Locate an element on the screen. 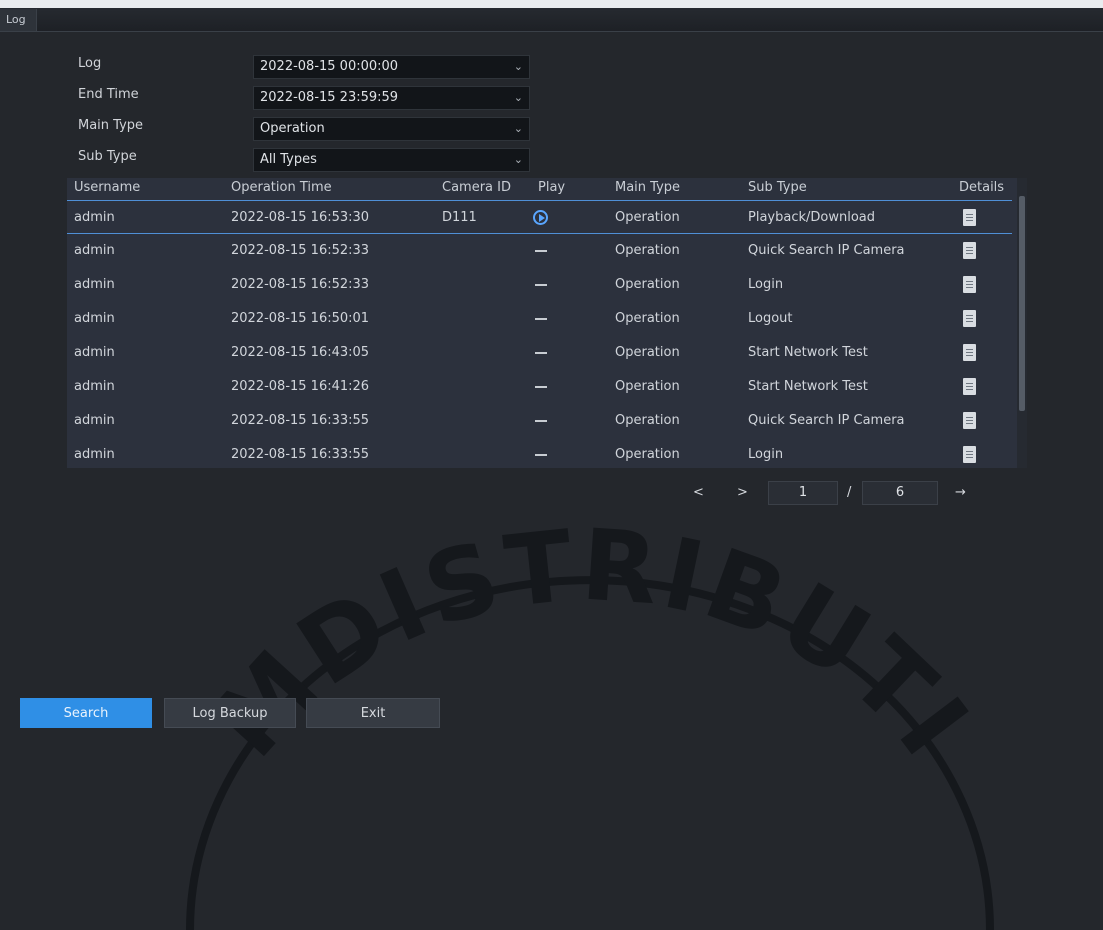  filter-label-log: Log is located at coordinates (90, 63).